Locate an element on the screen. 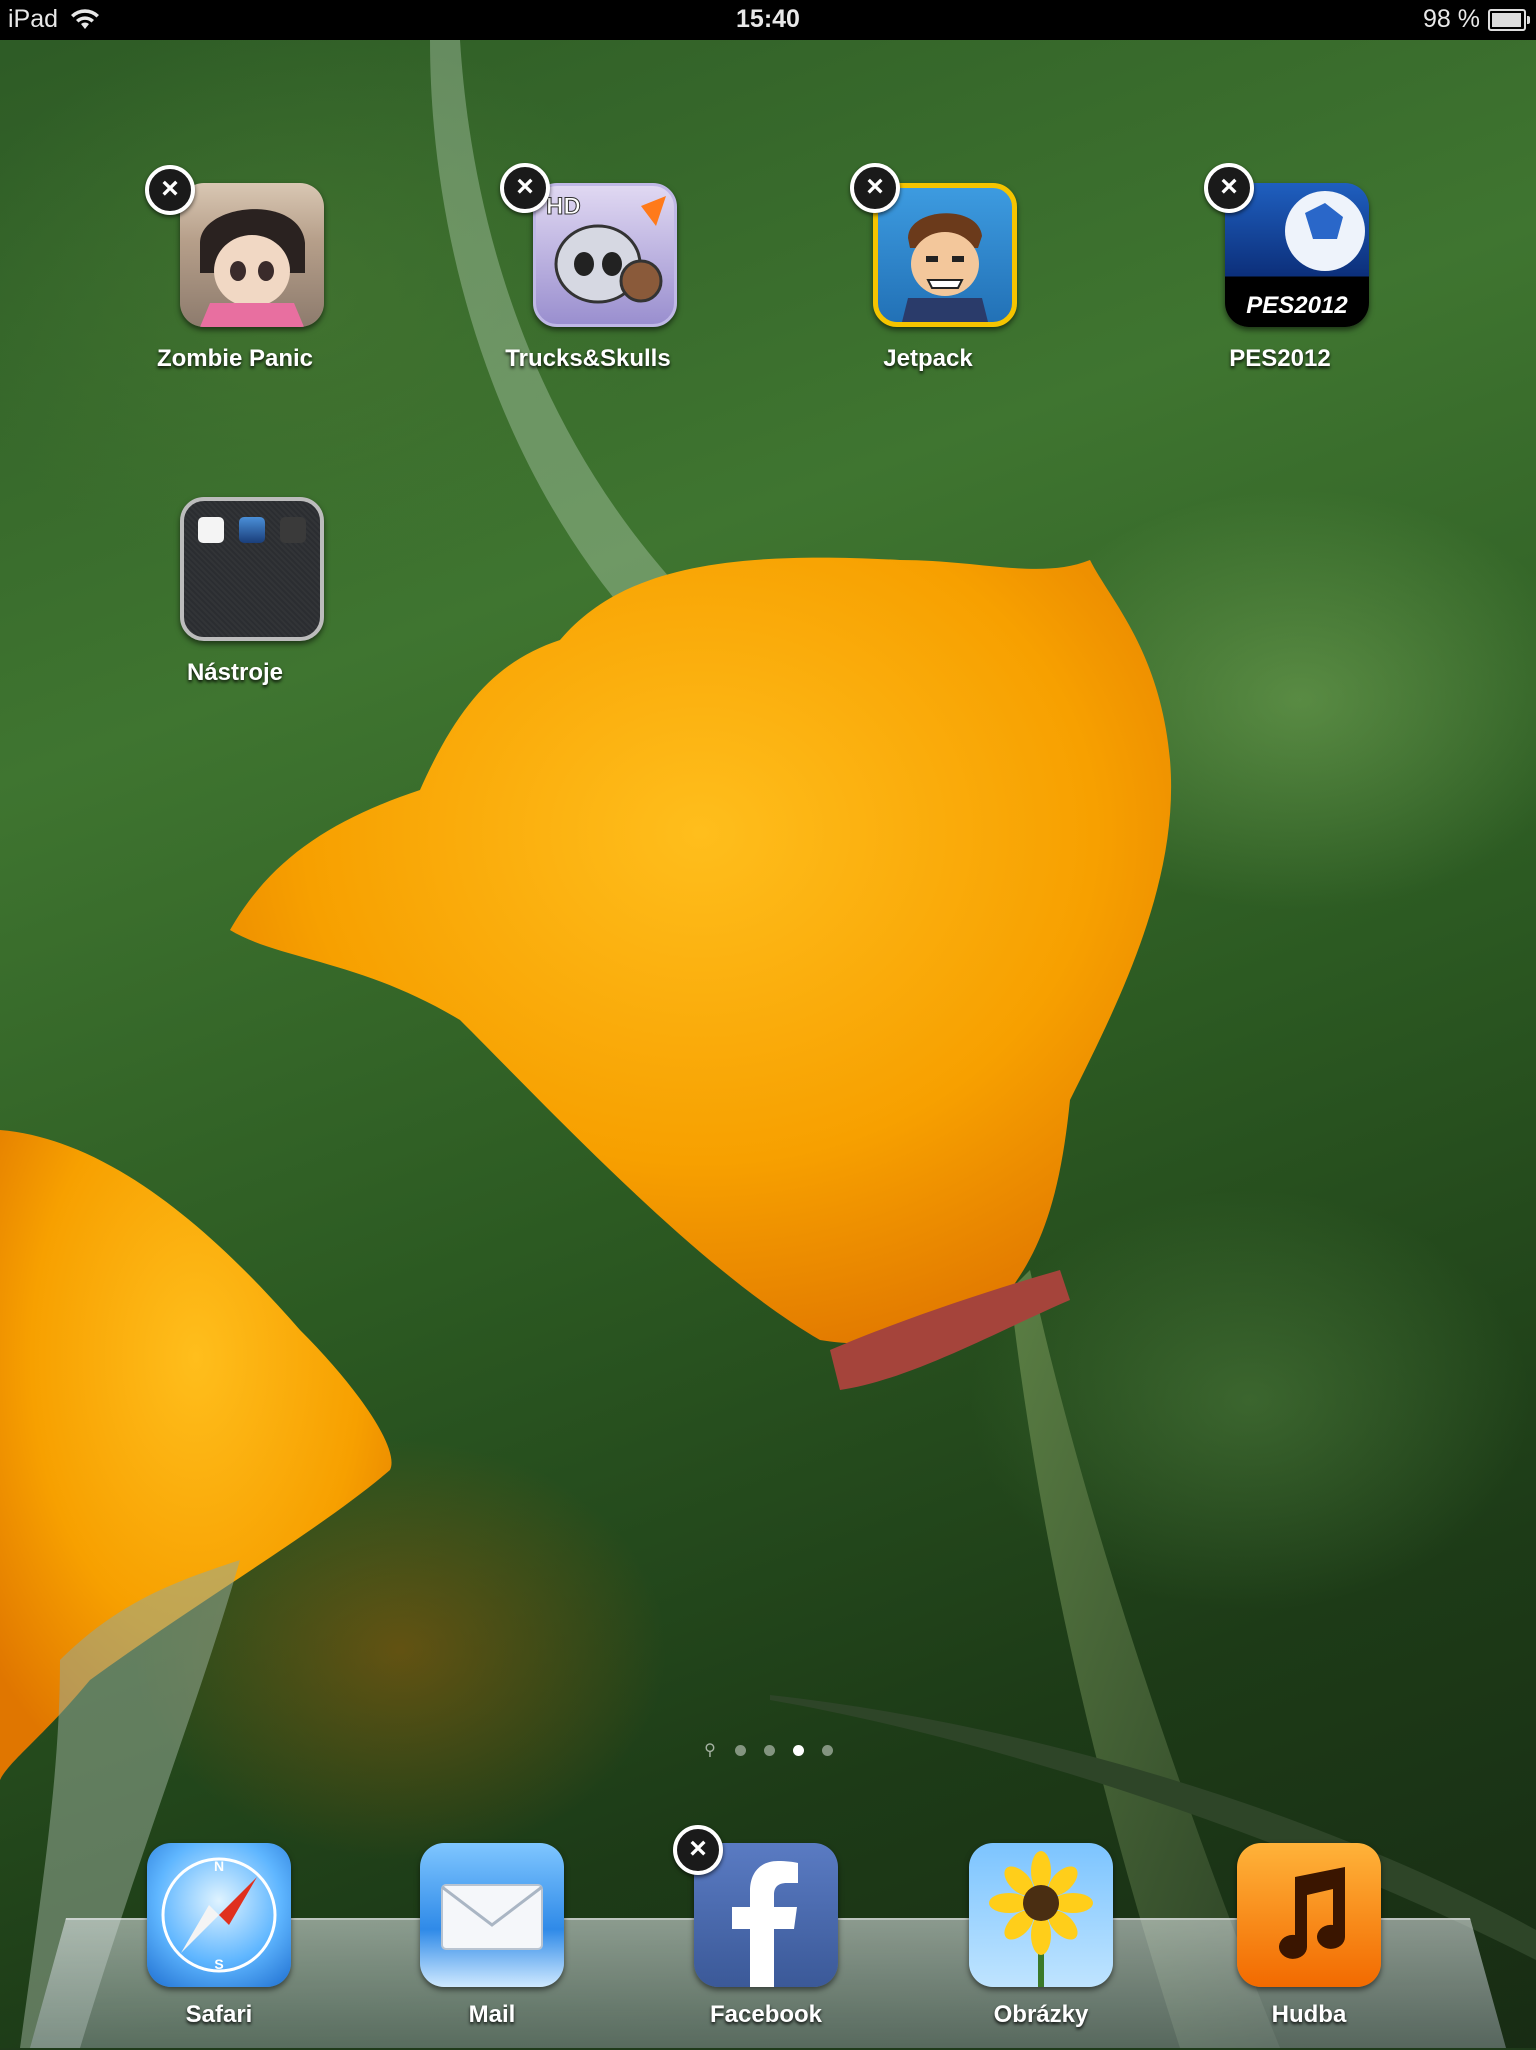  status-bar: iPad 15:40 98 % is located at coordinates (768, 20).